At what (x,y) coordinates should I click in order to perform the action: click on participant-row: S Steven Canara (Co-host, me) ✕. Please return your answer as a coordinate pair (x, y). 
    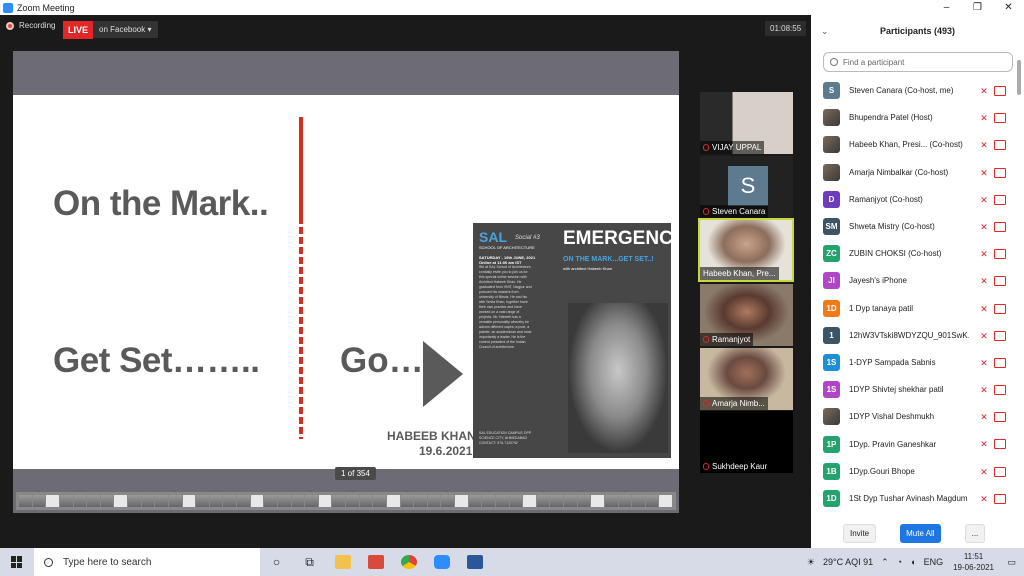
    Looking at the image, I should click on (913, 90).